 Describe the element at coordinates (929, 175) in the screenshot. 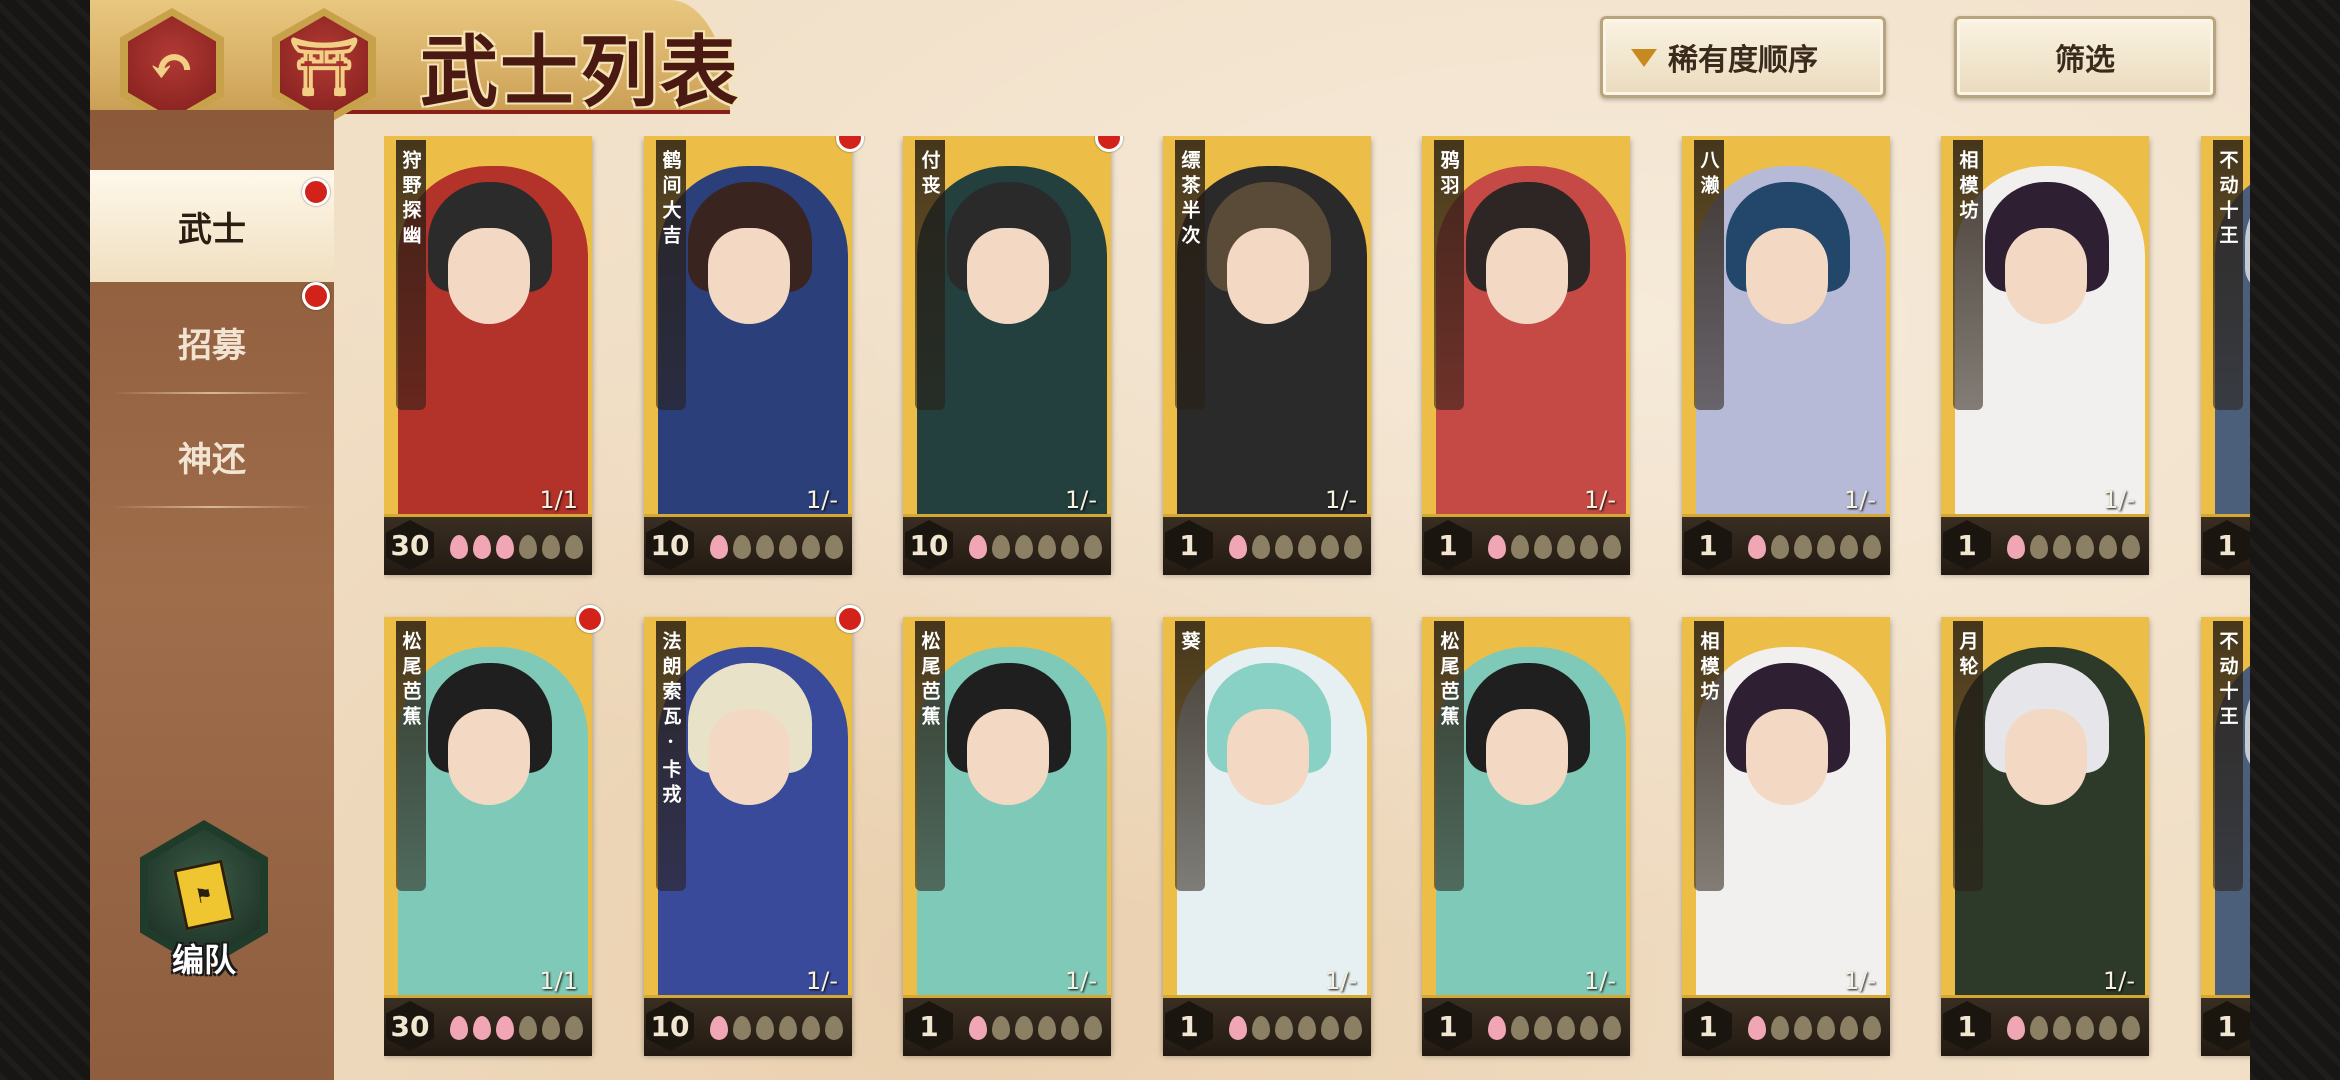

I see `character-name: 付丧` at that location.